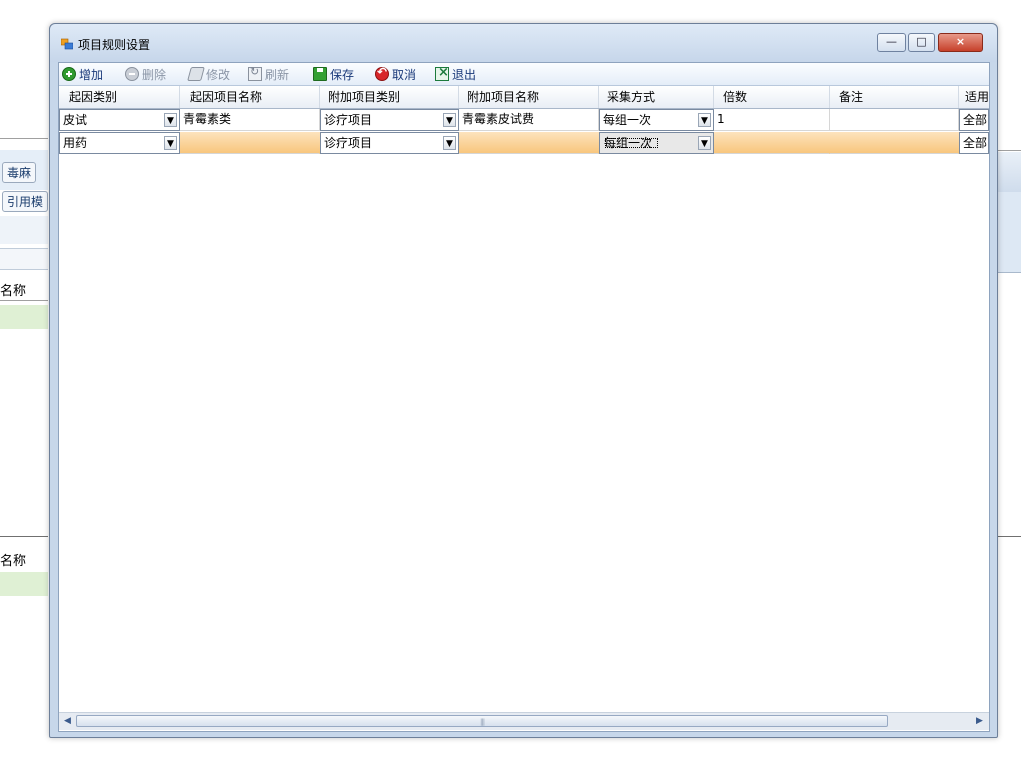 The height and width of the screenshot is (779, 1021). I want to click on cancel-button: 取消, so click(396, 73).